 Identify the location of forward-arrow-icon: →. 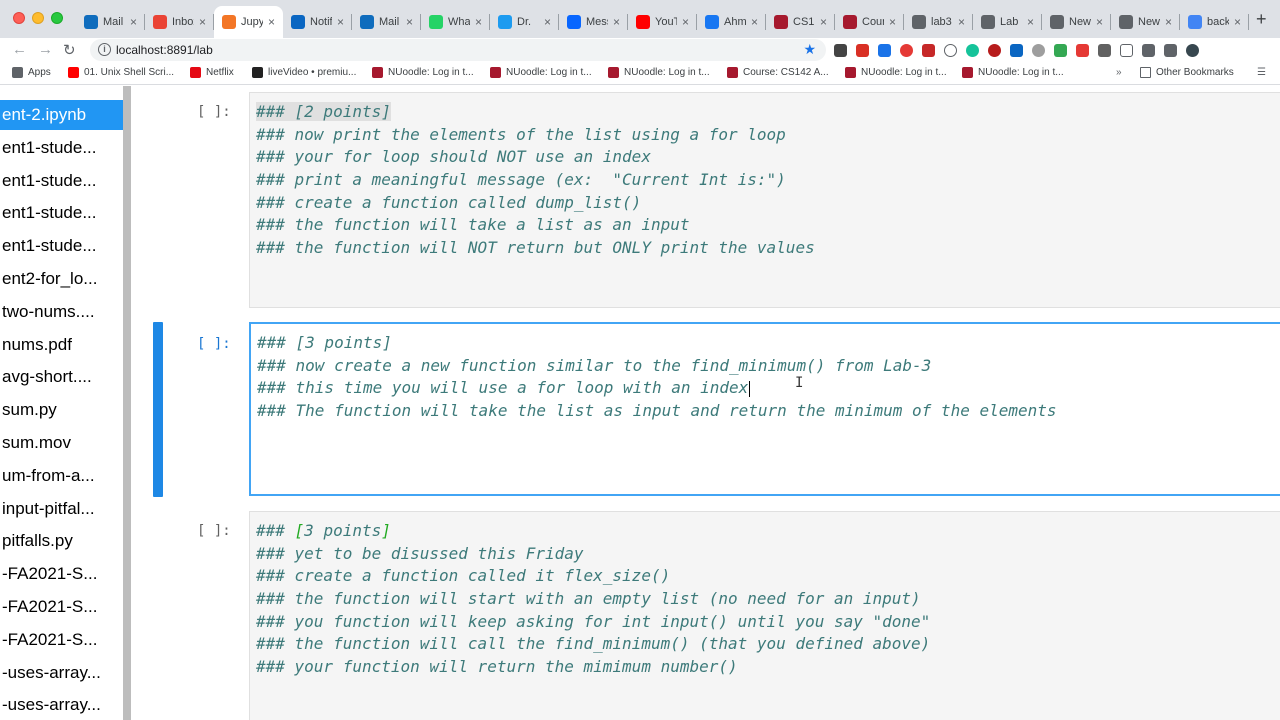
(45, 49).